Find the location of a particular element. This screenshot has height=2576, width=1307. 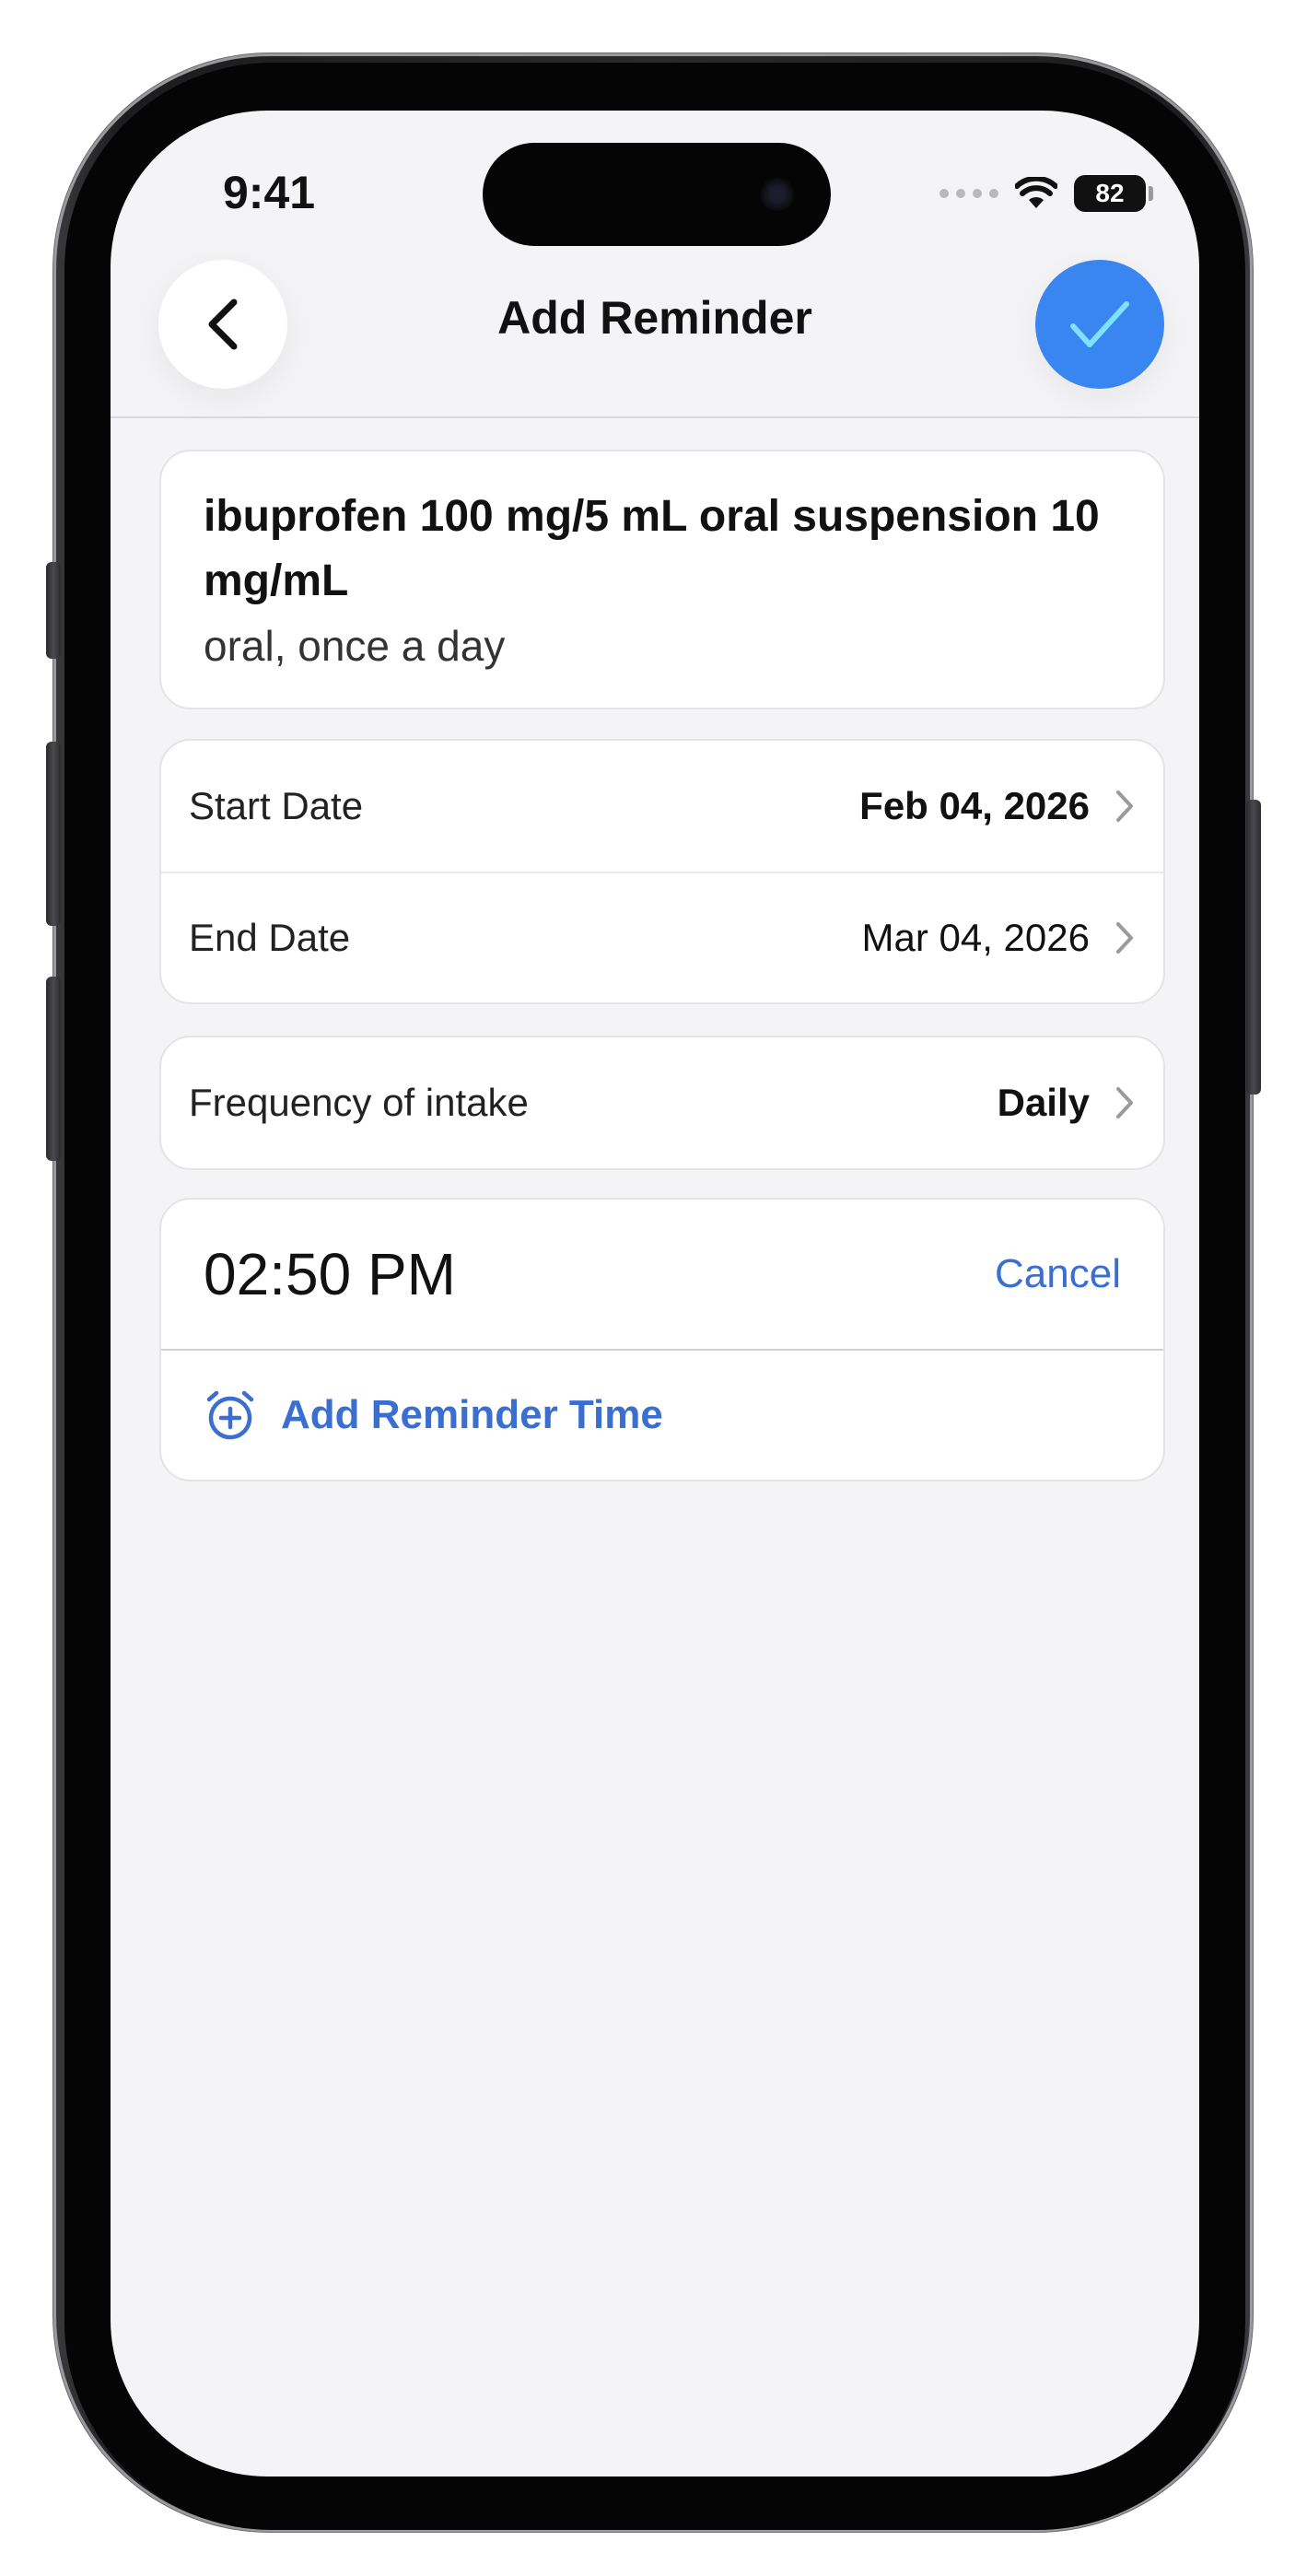

save-button is located at coordinates (1099, 324).